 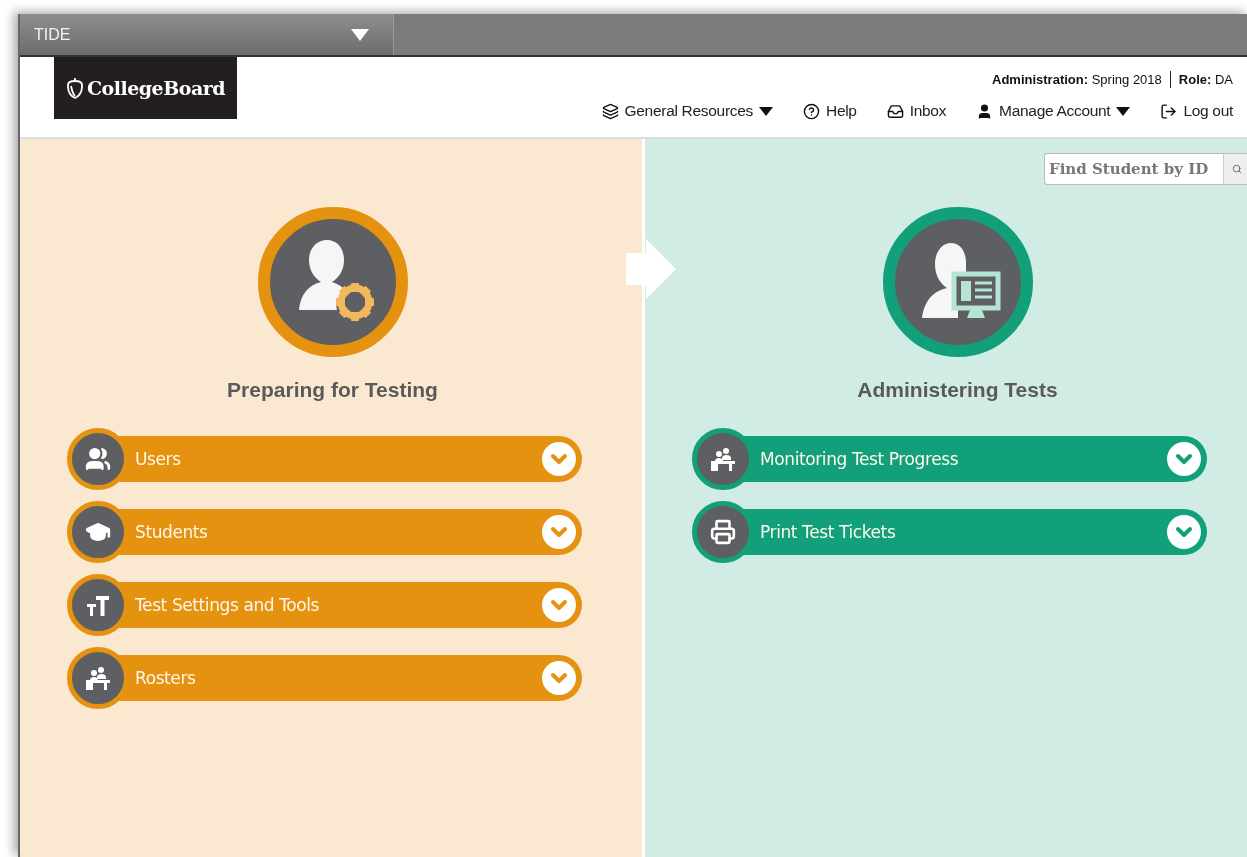 I want to click on nav-link: Help, so click(x=830, y=111).